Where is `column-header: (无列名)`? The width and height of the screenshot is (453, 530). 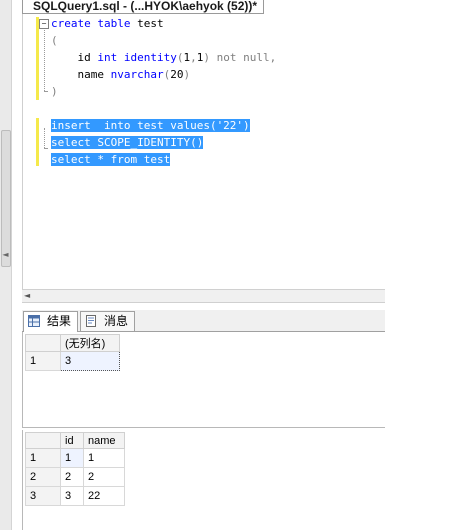
column-header: (无列名) is located at coordinates (90, 343).